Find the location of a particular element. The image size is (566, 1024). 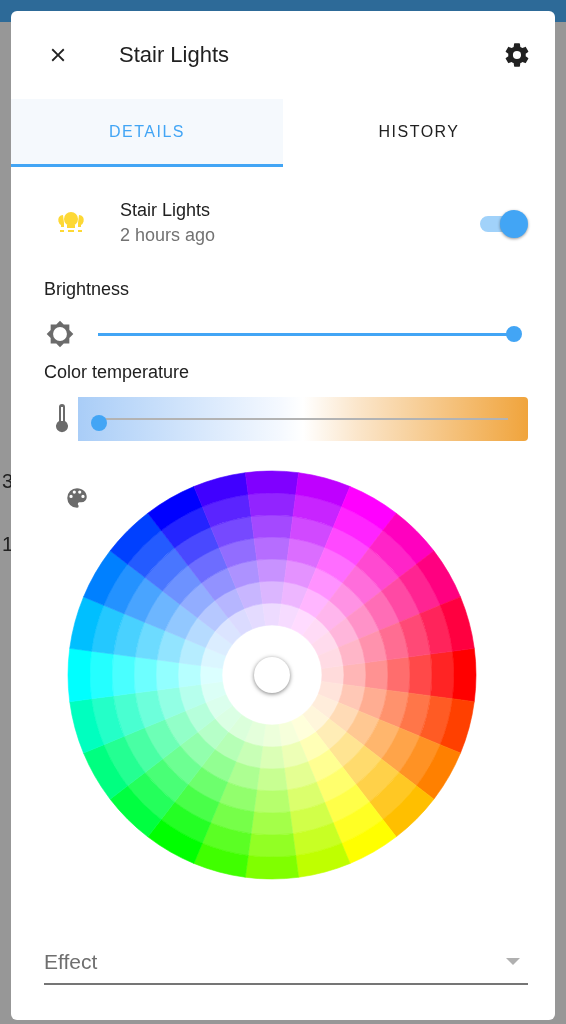

light-bulbs-icon is located at coordinates (71, 223).